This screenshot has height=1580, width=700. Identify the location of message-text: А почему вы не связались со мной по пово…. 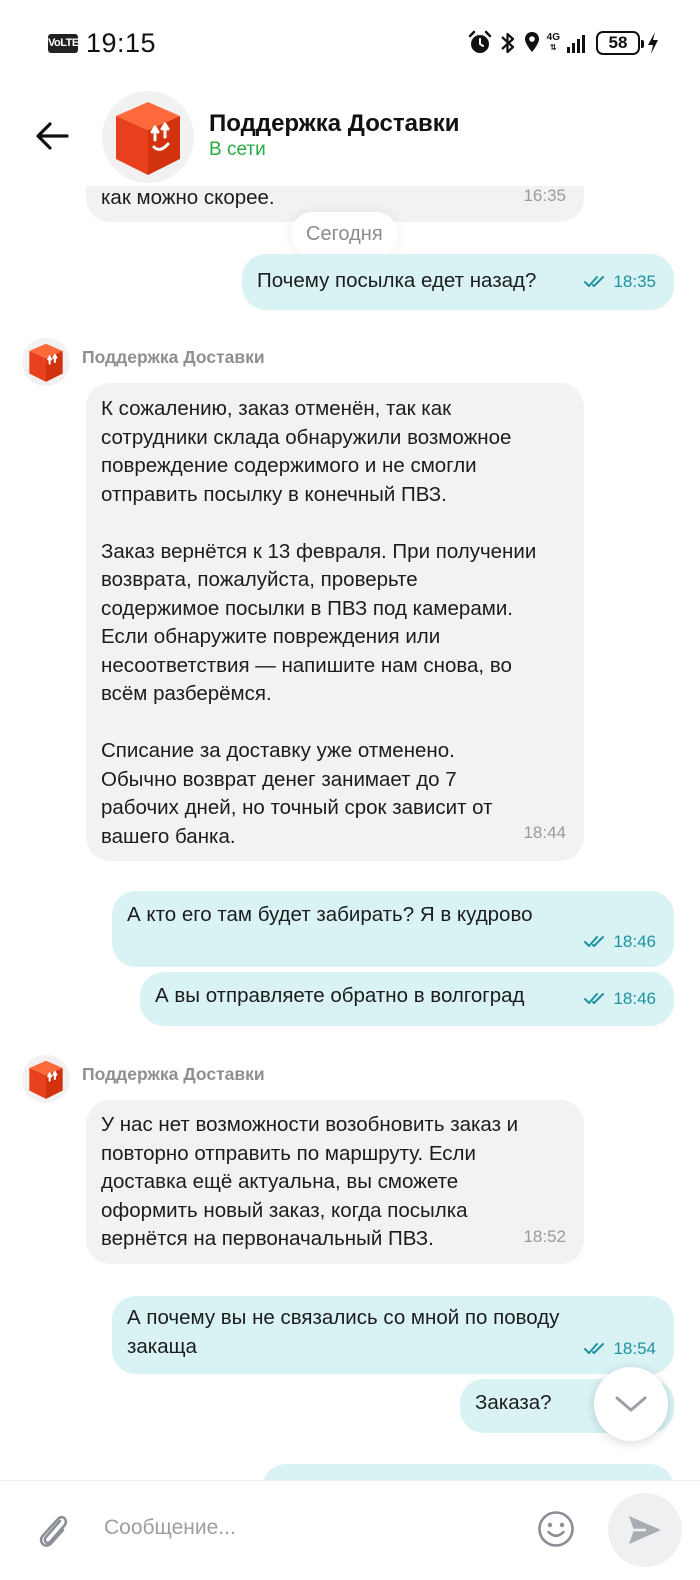
(343, 1332).